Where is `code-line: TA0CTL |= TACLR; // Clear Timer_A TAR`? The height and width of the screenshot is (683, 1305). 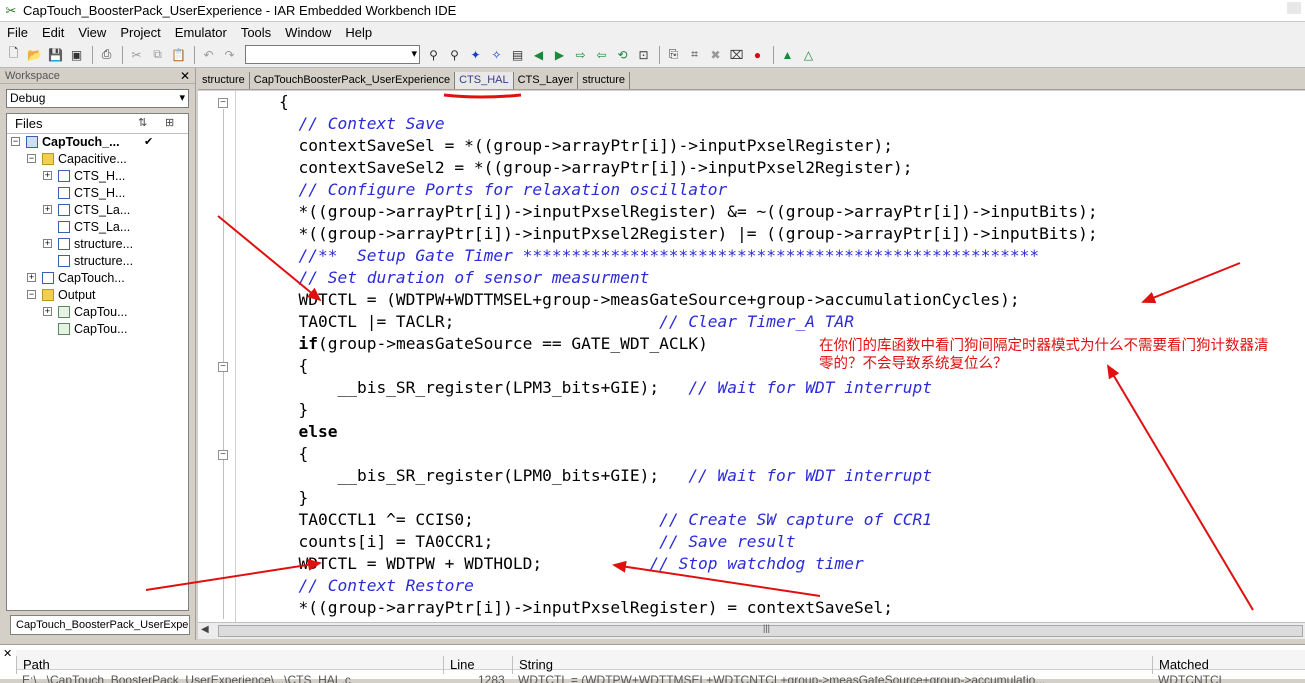 code-line: TA0CTL |= TACLR; // Clear Timer_A TAR is located at coordinates (770, 322).